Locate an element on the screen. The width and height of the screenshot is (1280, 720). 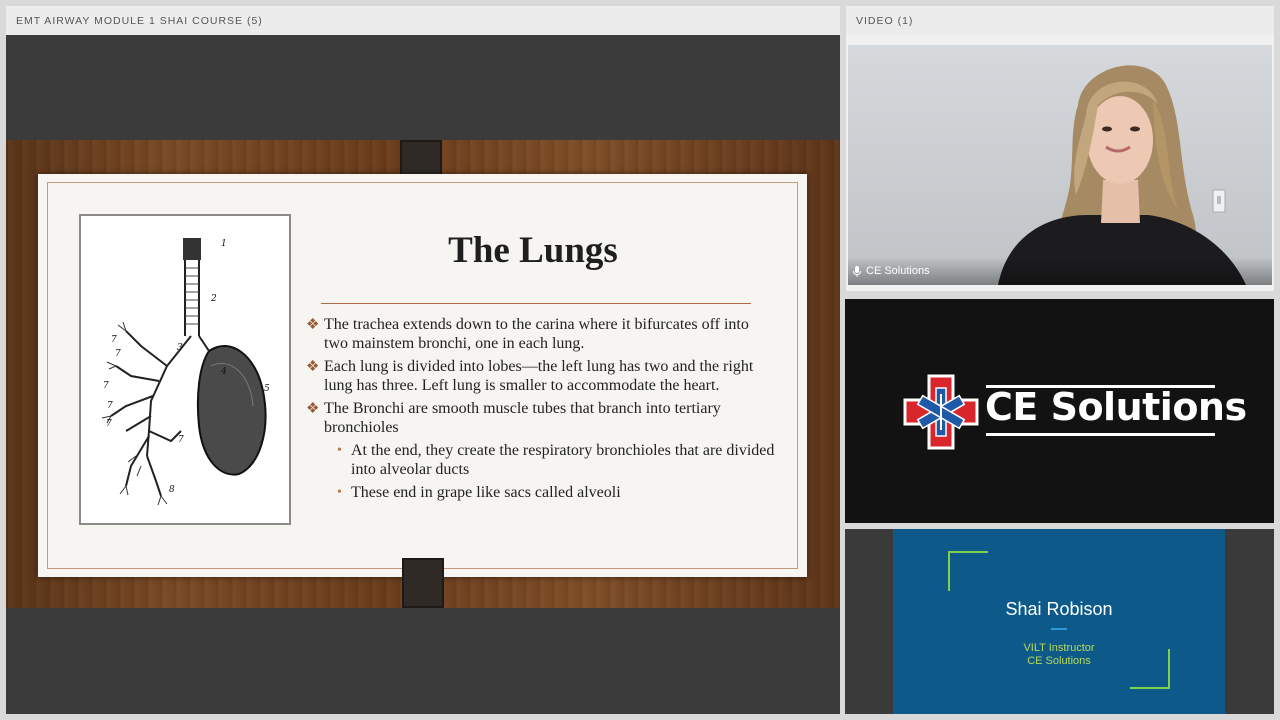
participant-name: CE Solutions is located at coordinates (898, 271).